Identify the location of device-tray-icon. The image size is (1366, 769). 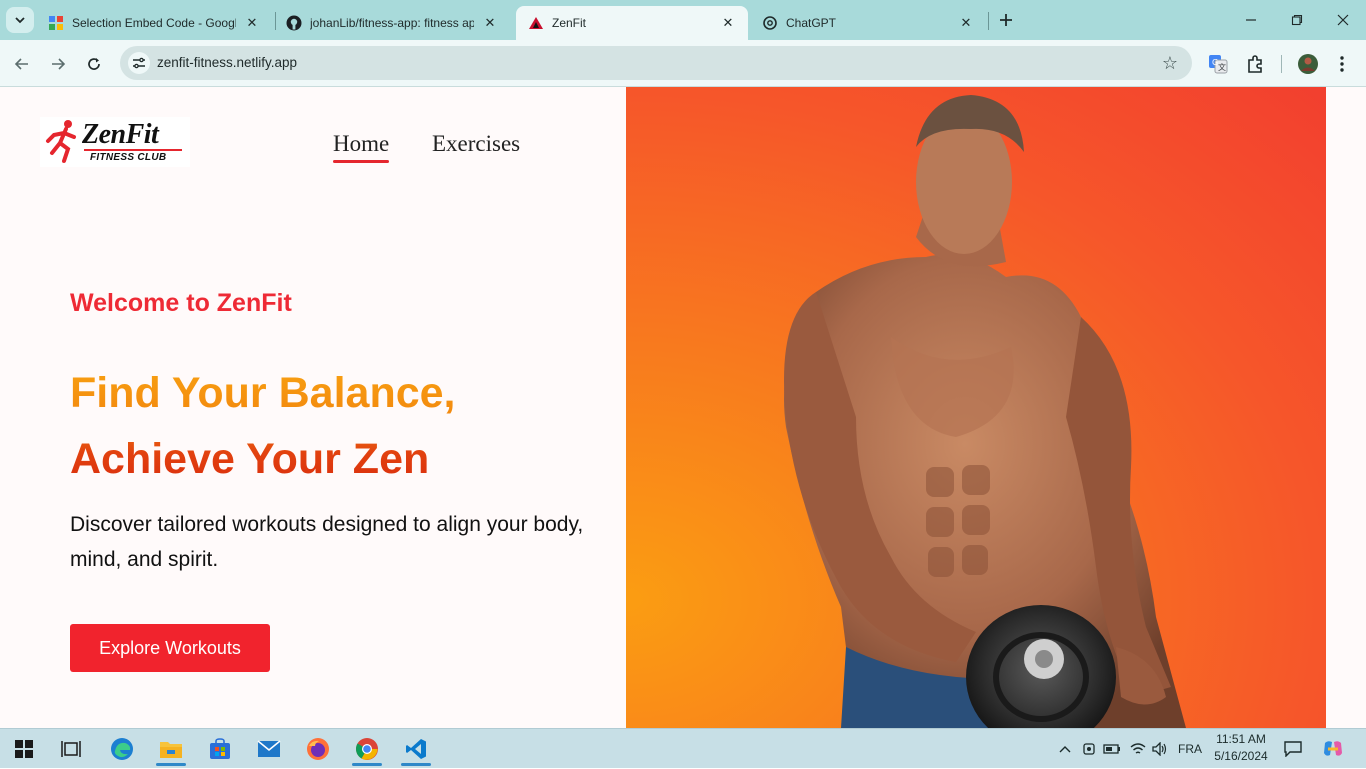
(1089, 749).